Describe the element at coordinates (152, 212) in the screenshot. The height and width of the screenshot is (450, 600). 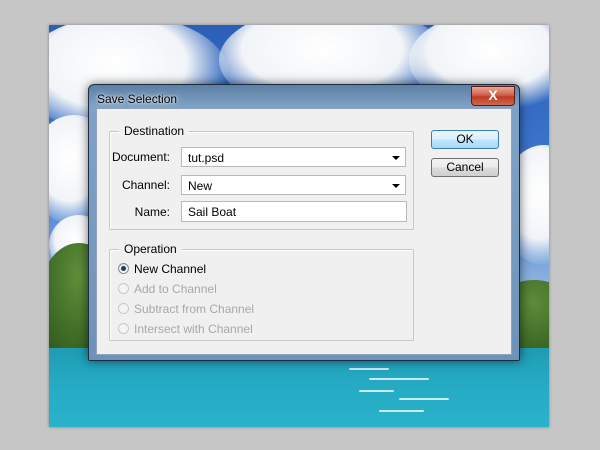
I see `name-label: Name:` at that location.